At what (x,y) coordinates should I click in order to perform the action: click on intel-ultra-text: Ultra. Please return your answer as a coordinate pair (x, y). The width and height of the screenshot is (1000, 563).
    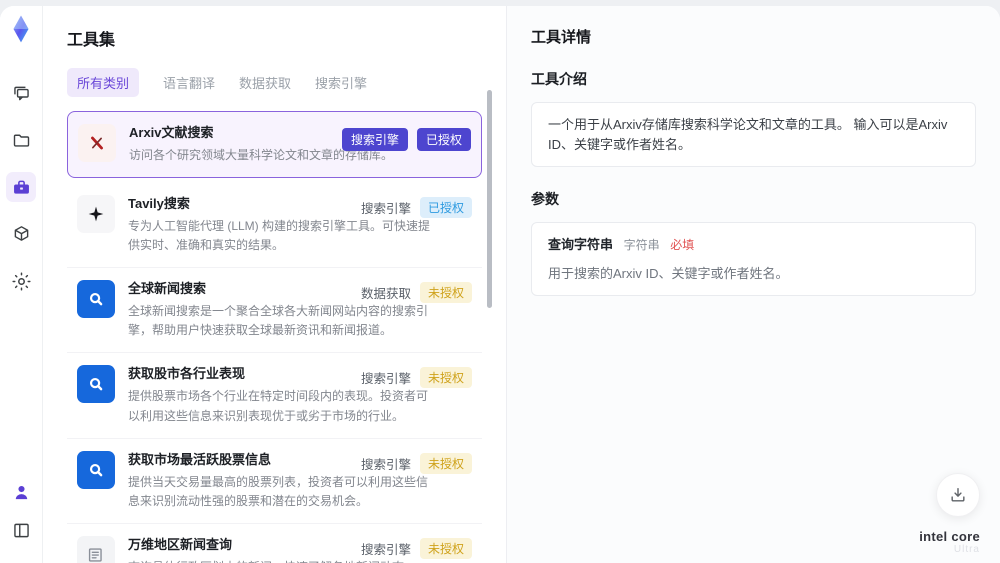
    Looking at the image, I should click on (966, 549).